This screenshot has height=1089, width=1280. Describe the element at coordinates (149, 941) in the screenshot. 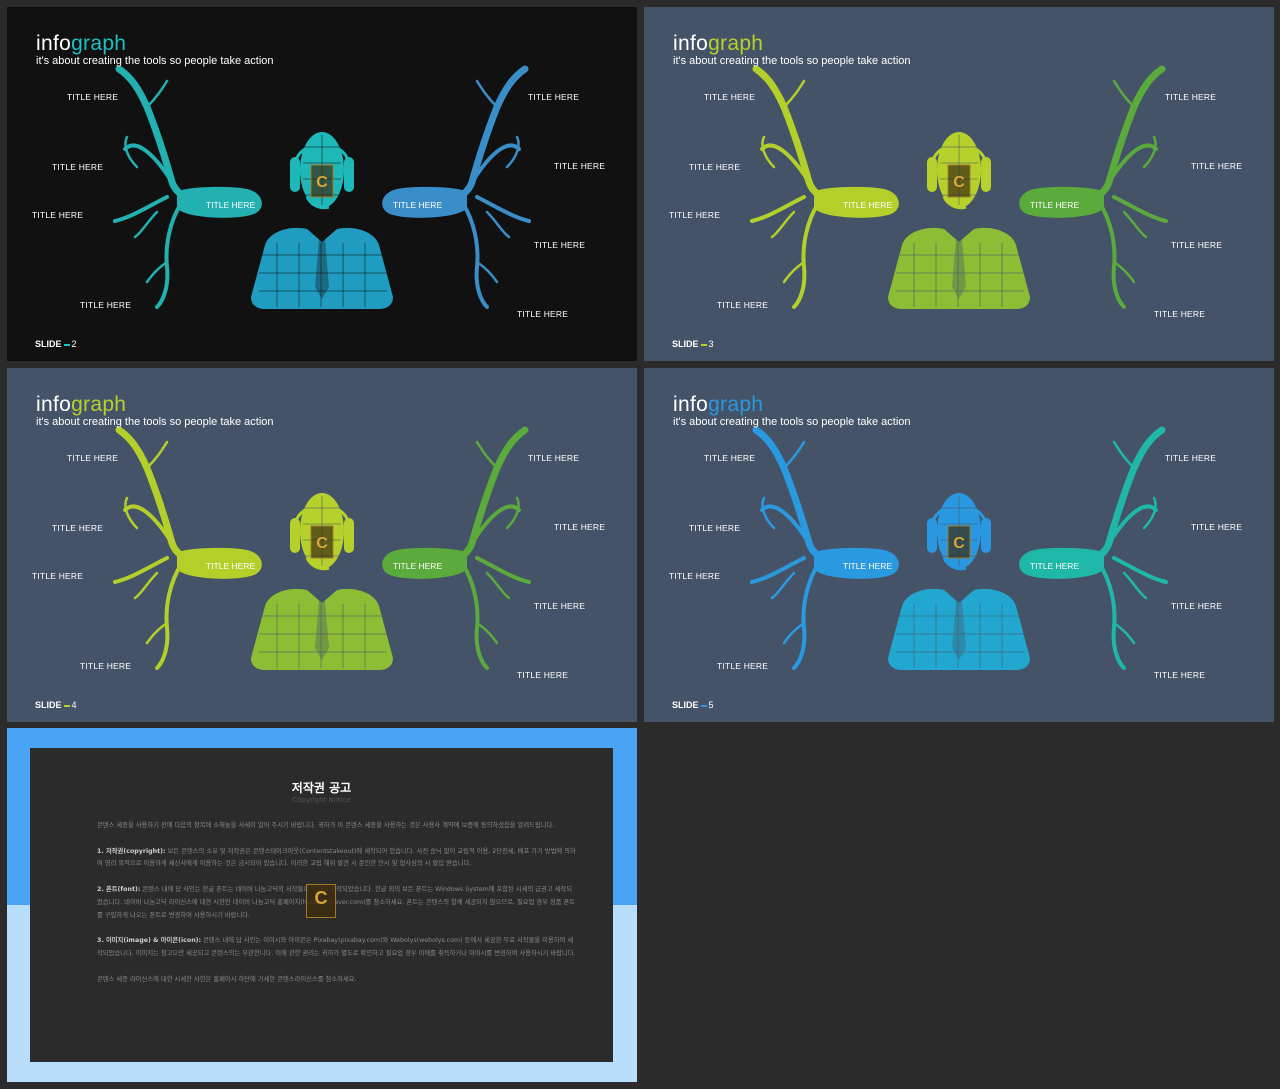

I see `notice-section-heading: 3. 이미지(image) & 아이콘(icon):` at that location.